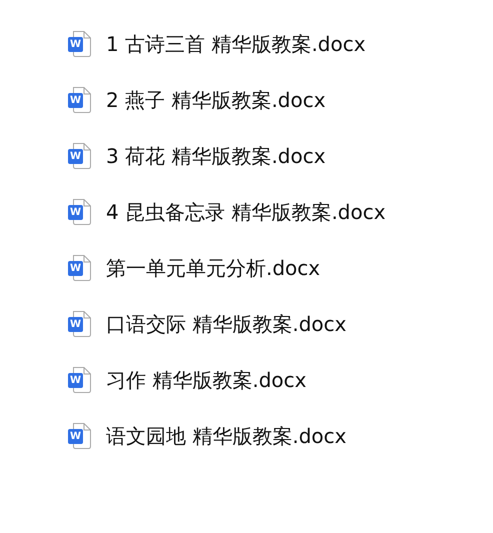 Image resolution: width=493 pixels, height=533 pixels. I want to click on file-name: 口语交际 精华版教案.docx, so click(226, 324).